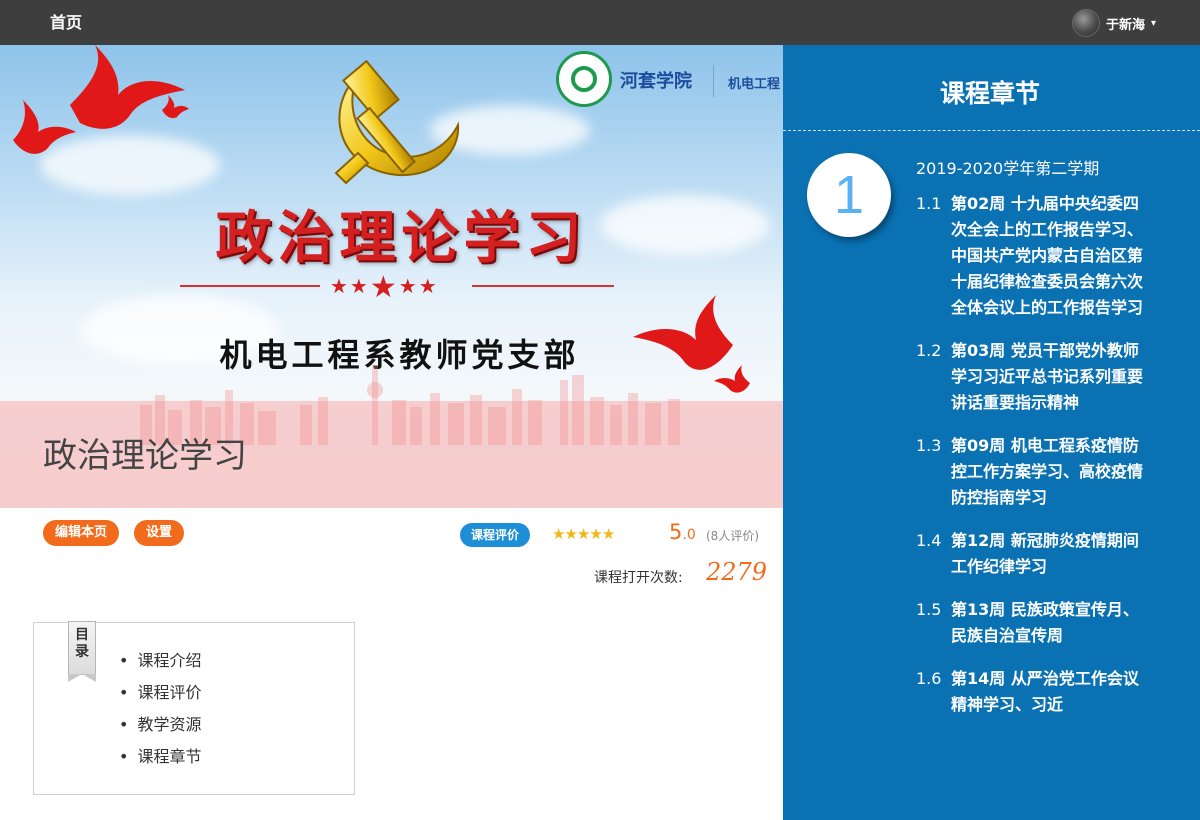  I want to click on rating-count: (8人评价), so click(732, 536).